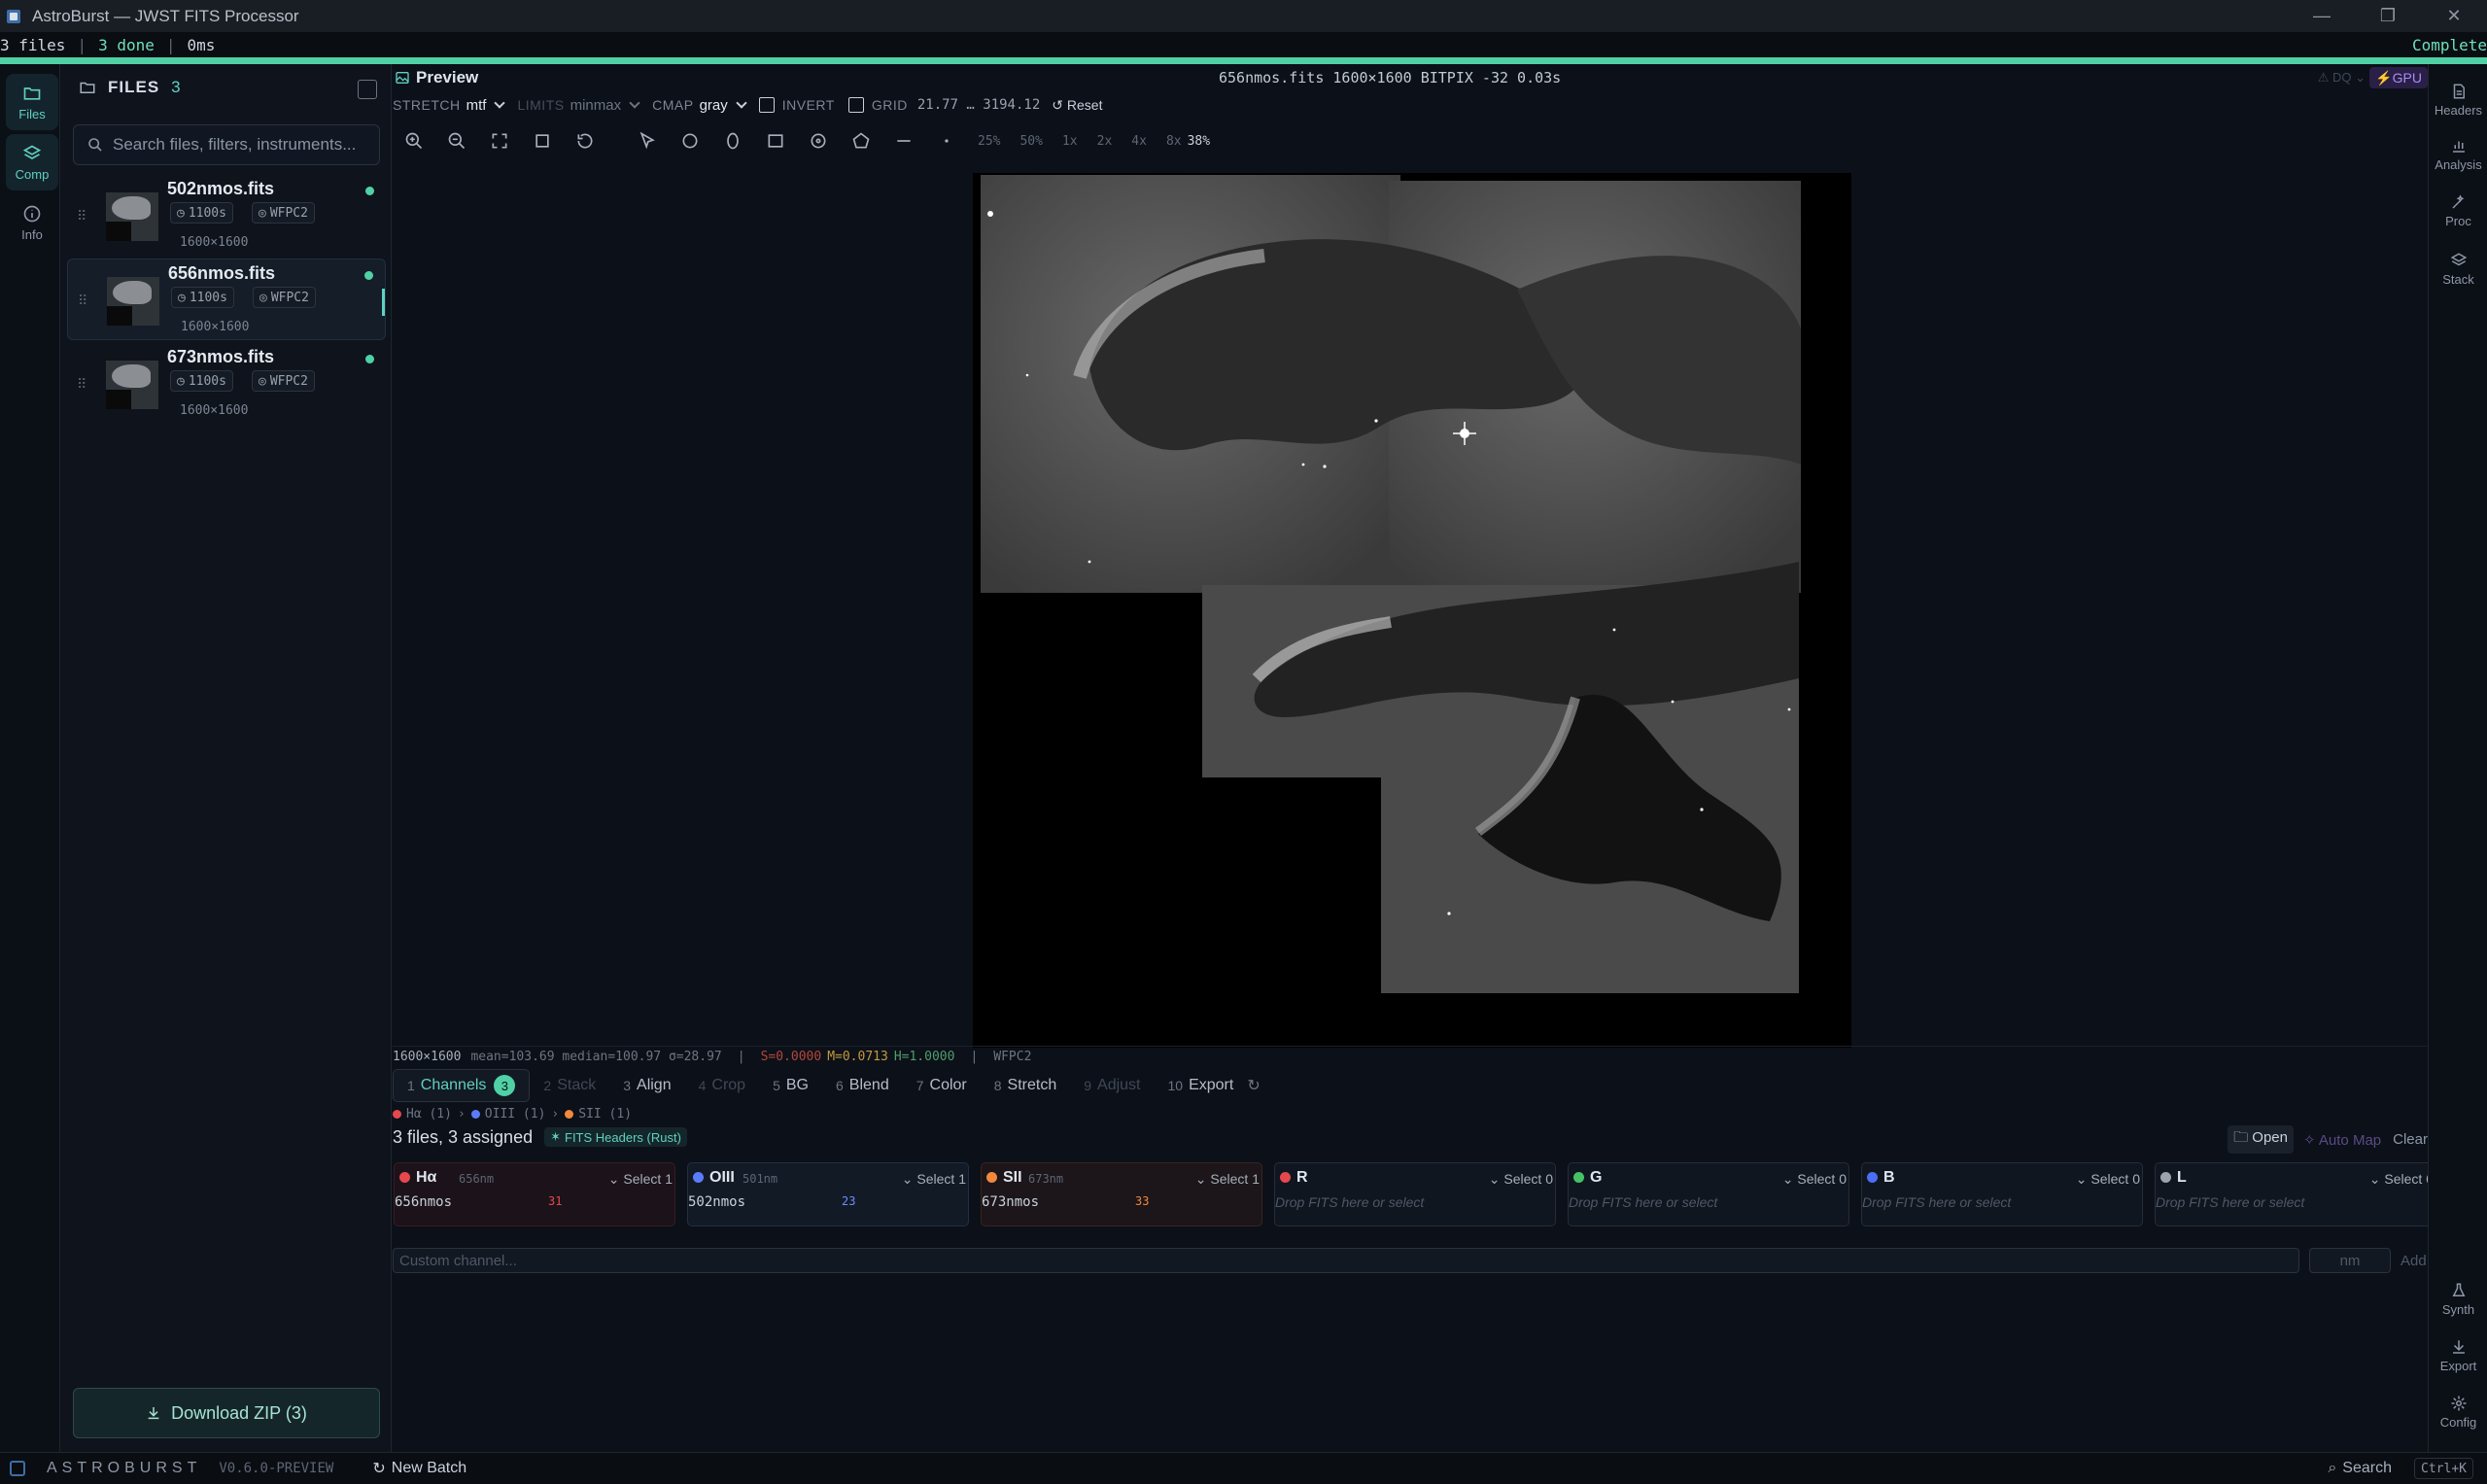 This screenshot has width=2487, height=1484. I want to click on rail-proc-button: Proc, so click(2458, 211).